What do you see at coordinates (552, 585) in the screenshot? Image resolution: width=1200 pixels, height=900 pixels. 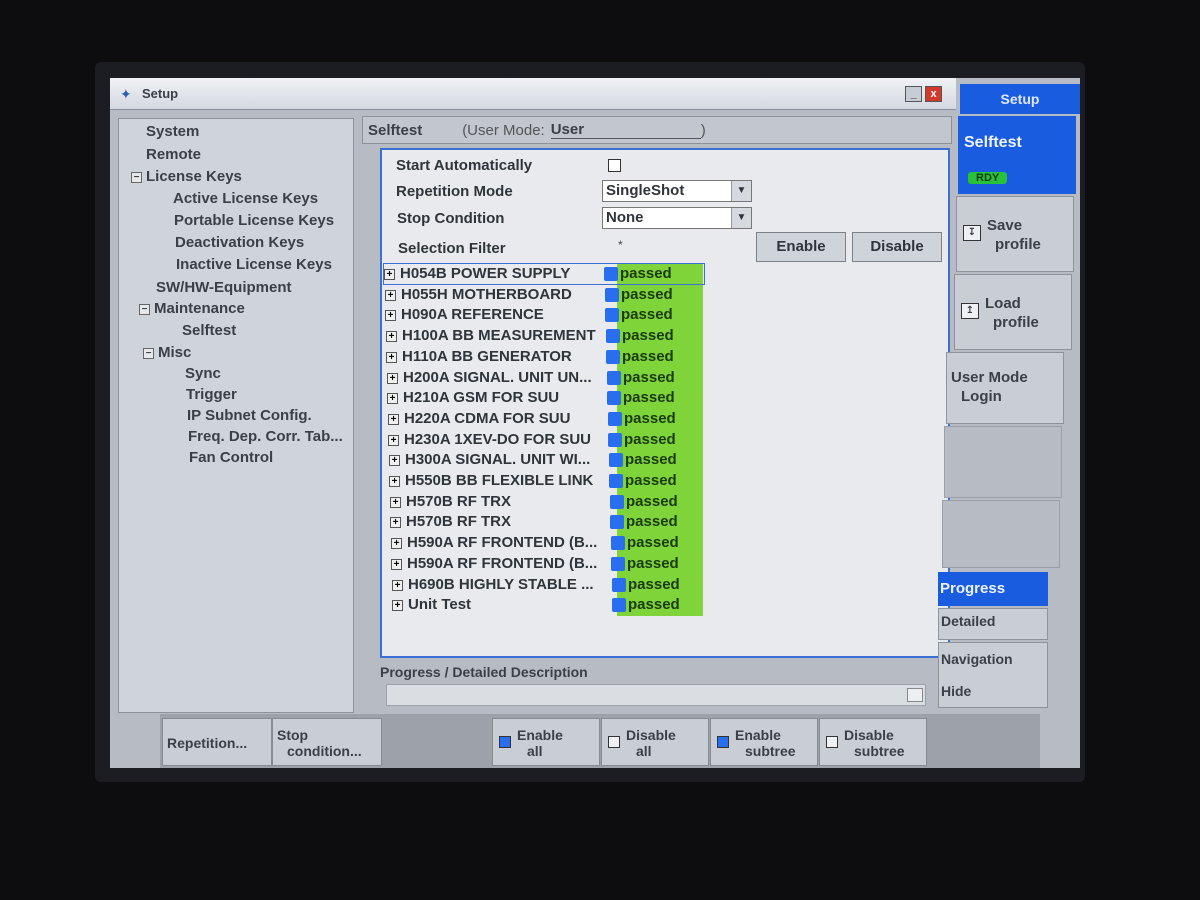 I see `test-row: + H690B HIGHLY STABLE ... passed` at bounding box center [552, 585].